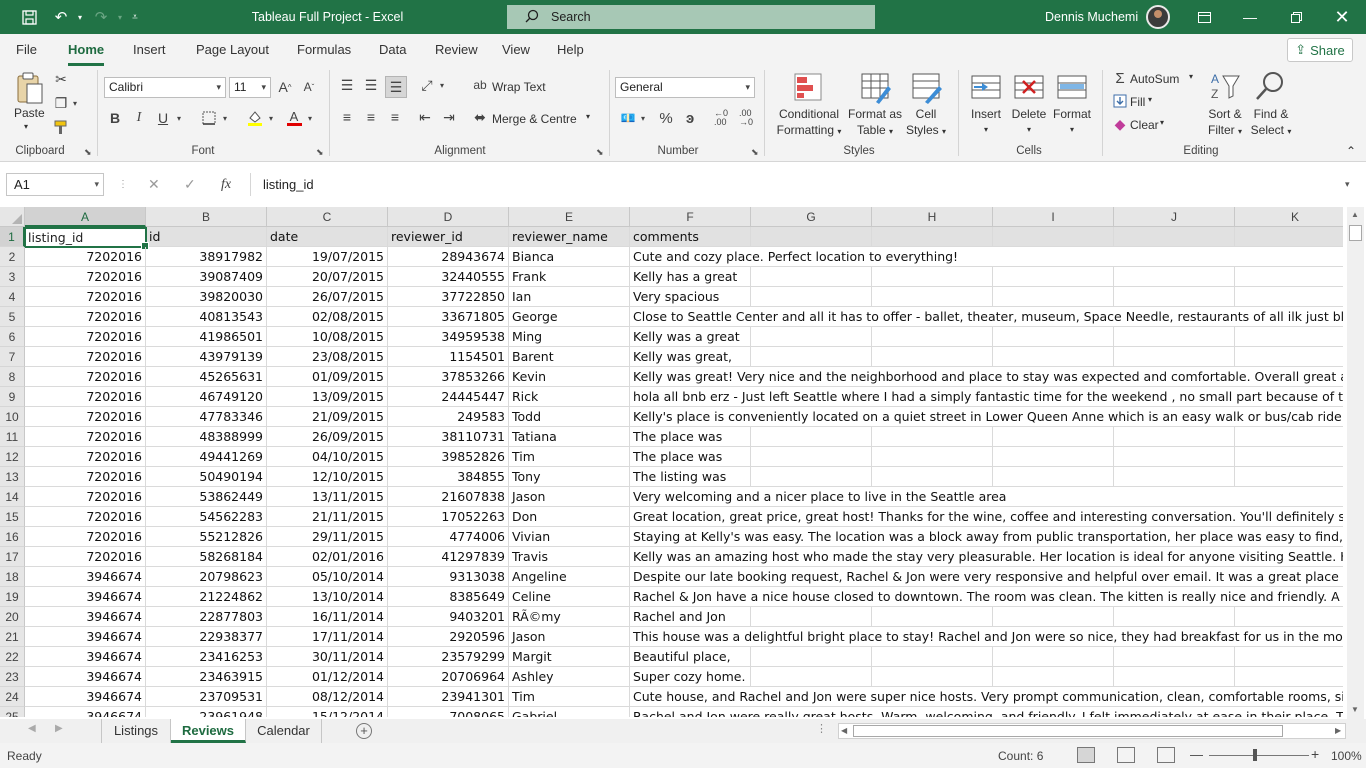 Image resolution: width=1366 pixels, height=768 pixels. Describe the element at coordinates (206, 357) in the screenshot. I see `table-cell: 43979139` at that location.